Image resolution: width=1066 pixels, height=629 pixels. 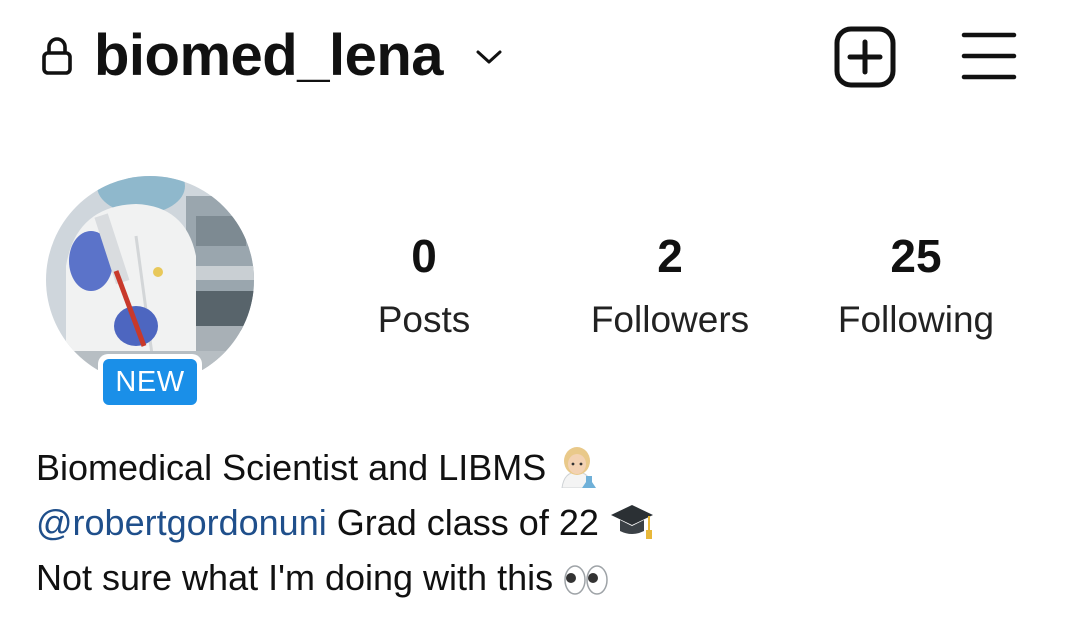 I want to click on avatar, so click(x=150, y=280).